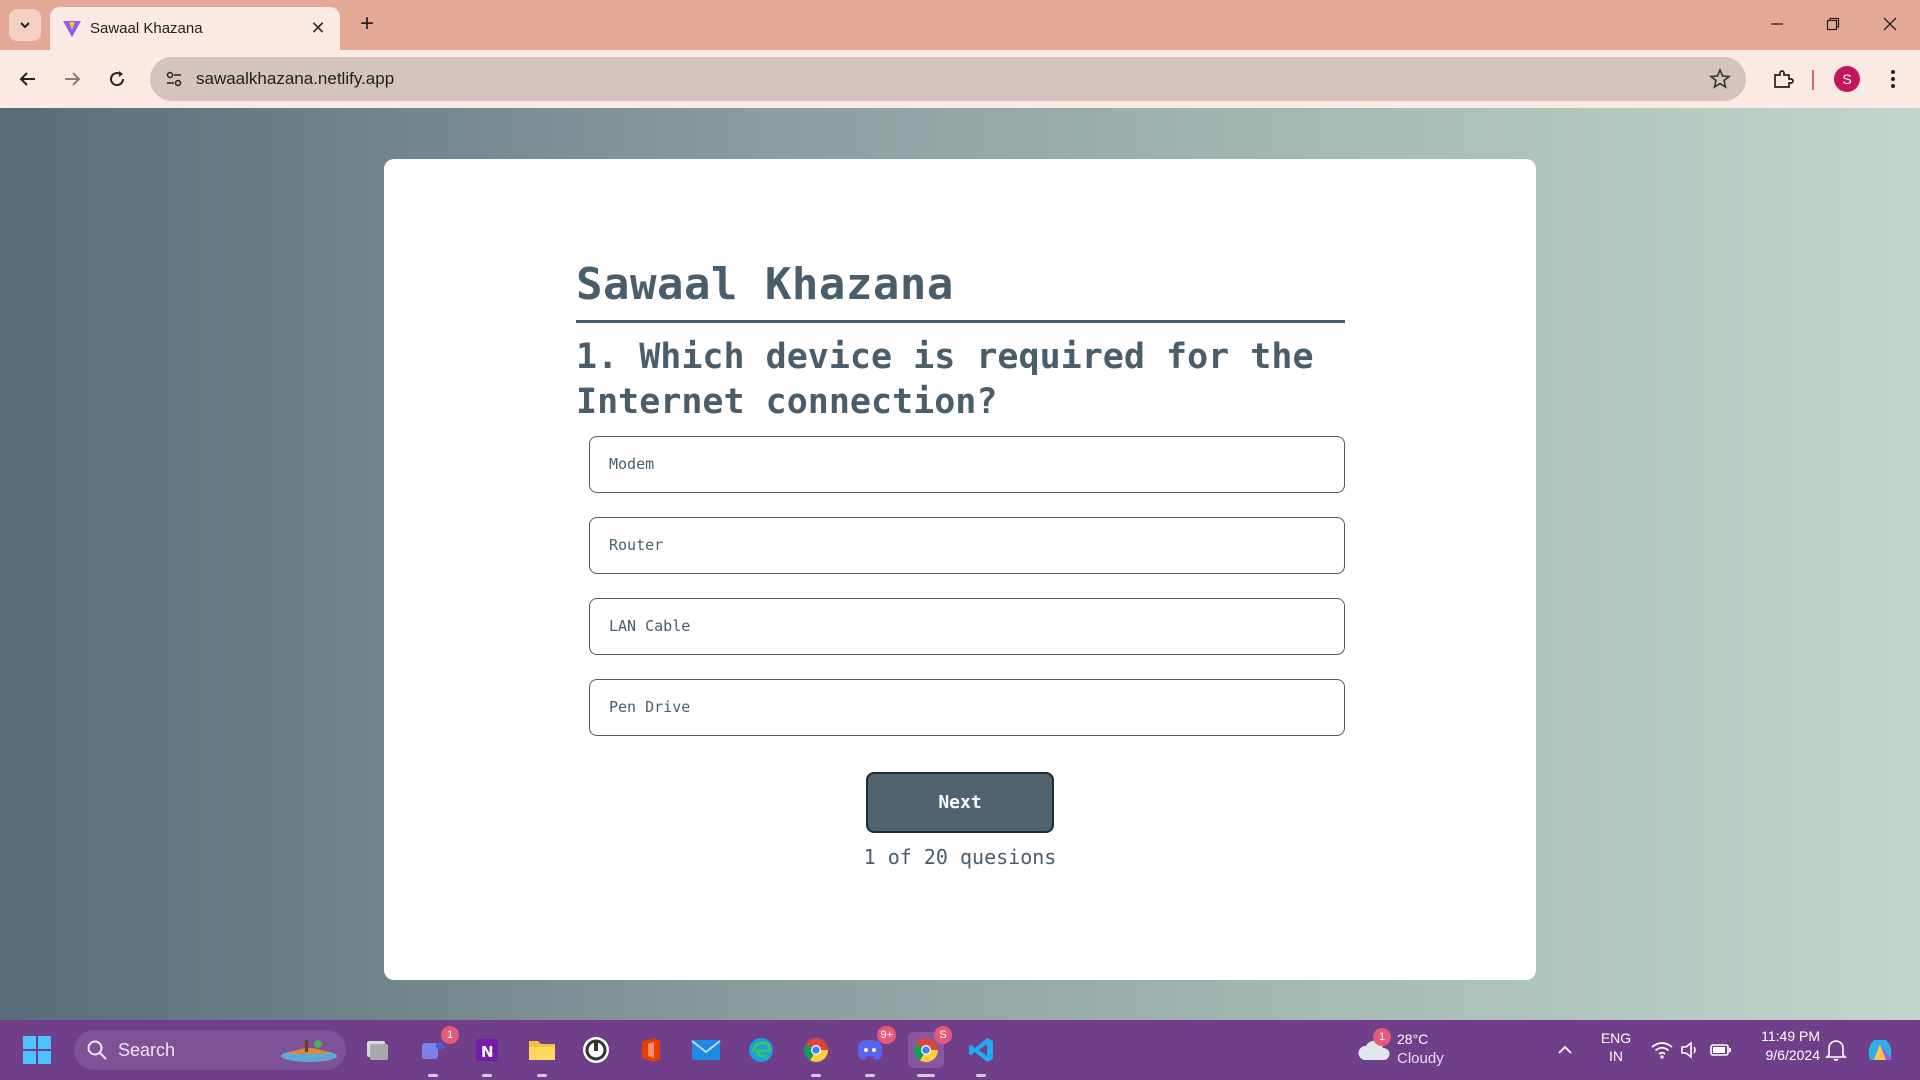  Describe the element at coordinates (72, 29) in the screenshot. I see `vite-logo-icon` at that location.